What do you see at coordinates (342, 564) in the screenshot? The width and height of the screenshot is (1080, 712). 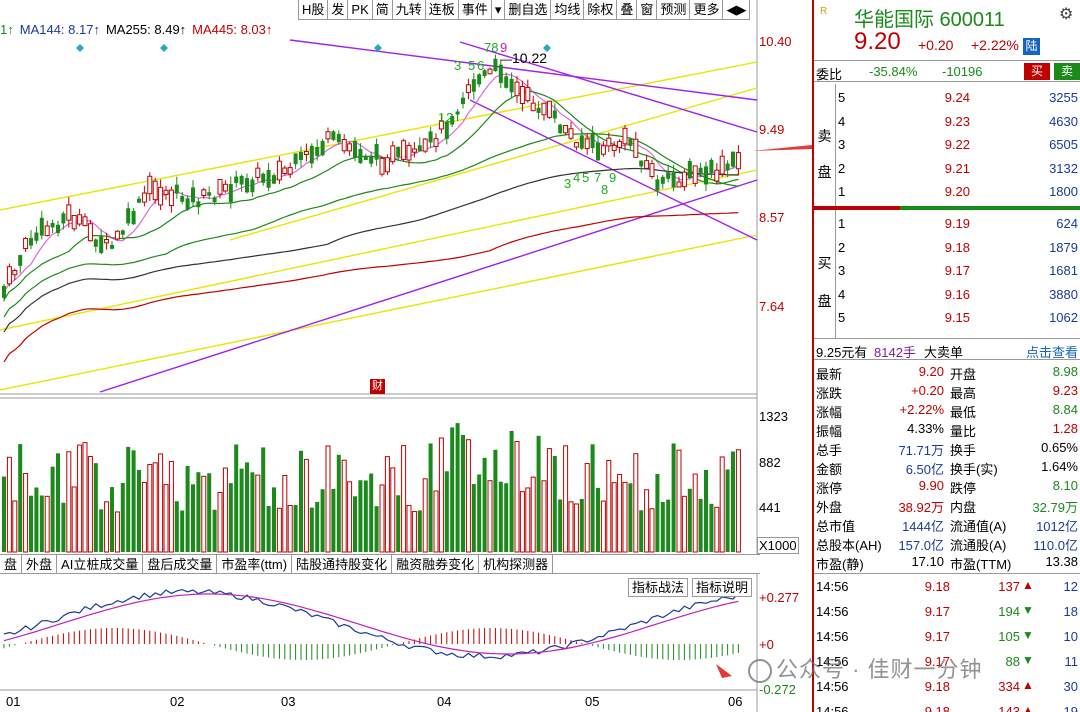 I see `indicator-tab: 陆股通持股变化` at bounding box center [342, 564].